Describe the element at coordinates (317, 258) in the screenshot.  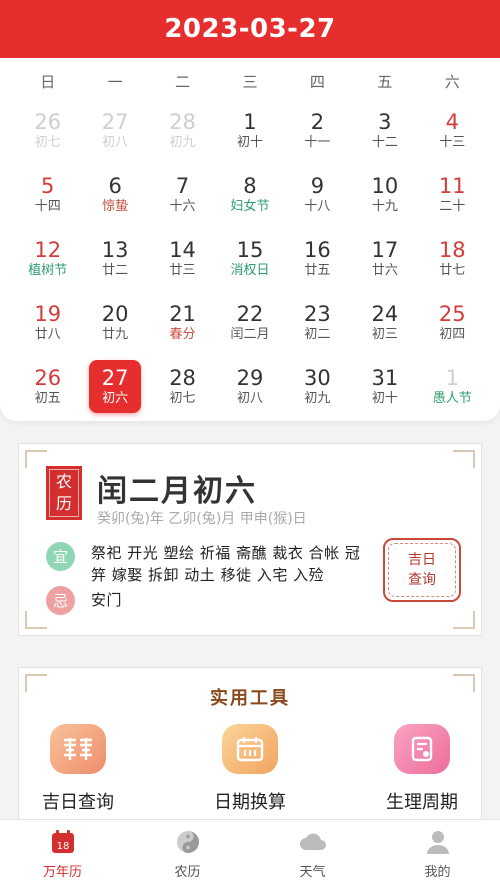
I see `day-cell: 16 廿五` at that location.